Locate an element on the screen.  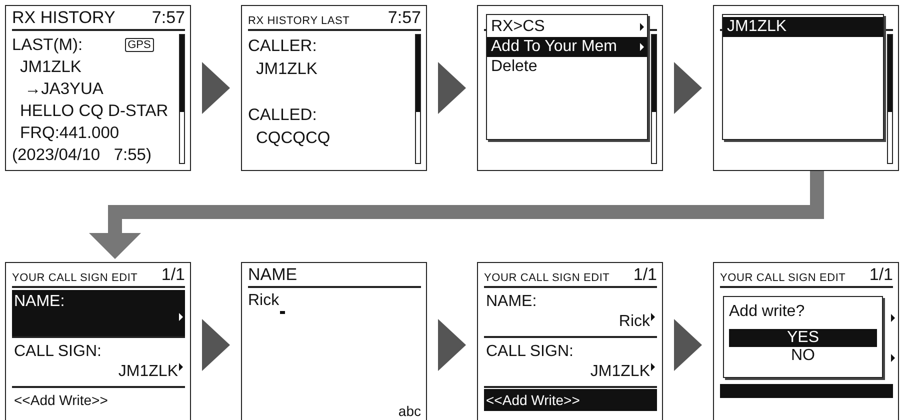
info-text: CALLER: is located at coordinates (282, 46).